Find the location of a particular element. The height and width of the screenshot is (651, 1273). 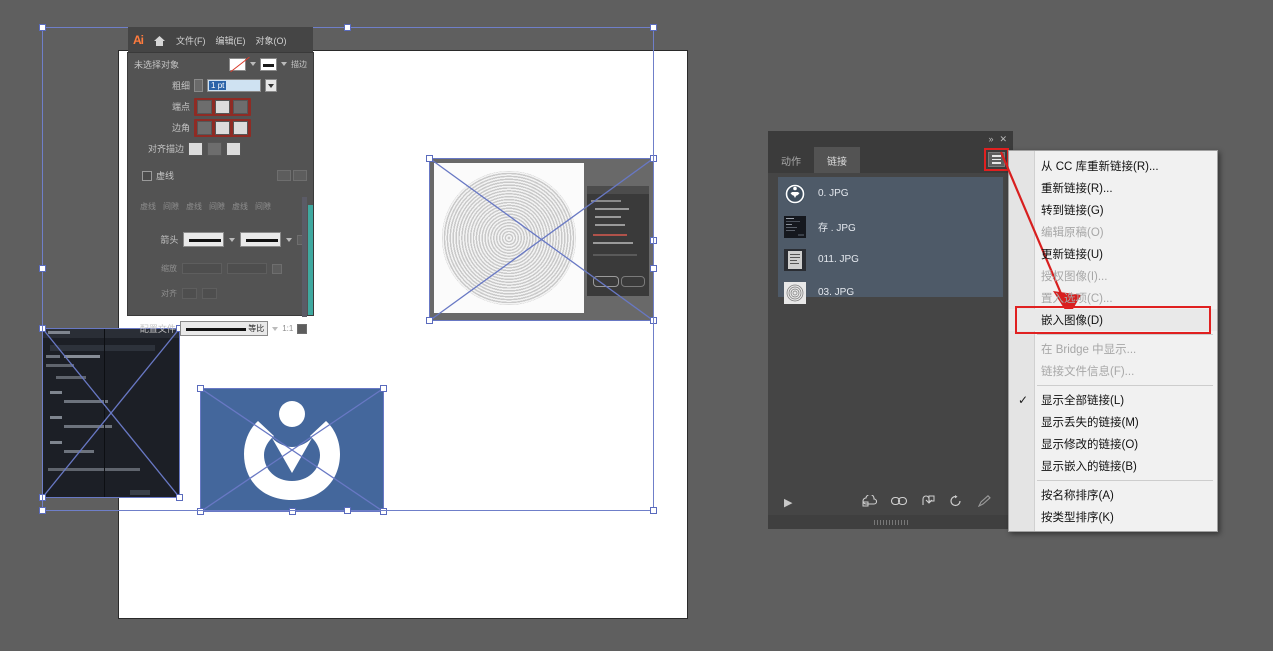

links-list: 0. JPG 存 . JPG 011. JPG 03. JPG is located at coordinates (890, 240).